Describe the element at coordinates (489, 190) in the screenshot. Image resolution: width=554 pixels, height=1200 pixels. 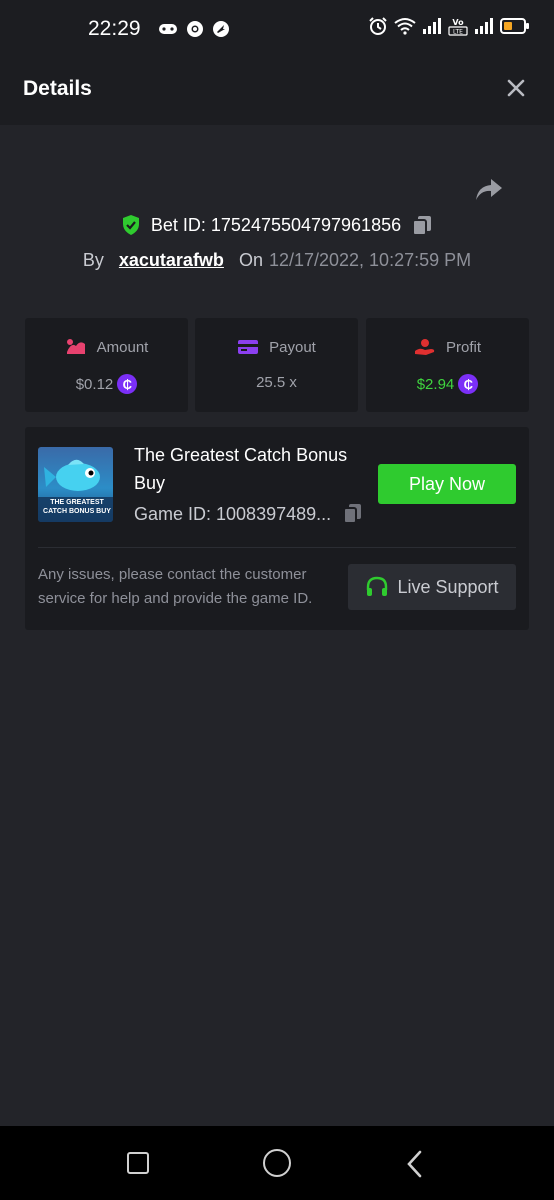
I see `share-icon` at that location.